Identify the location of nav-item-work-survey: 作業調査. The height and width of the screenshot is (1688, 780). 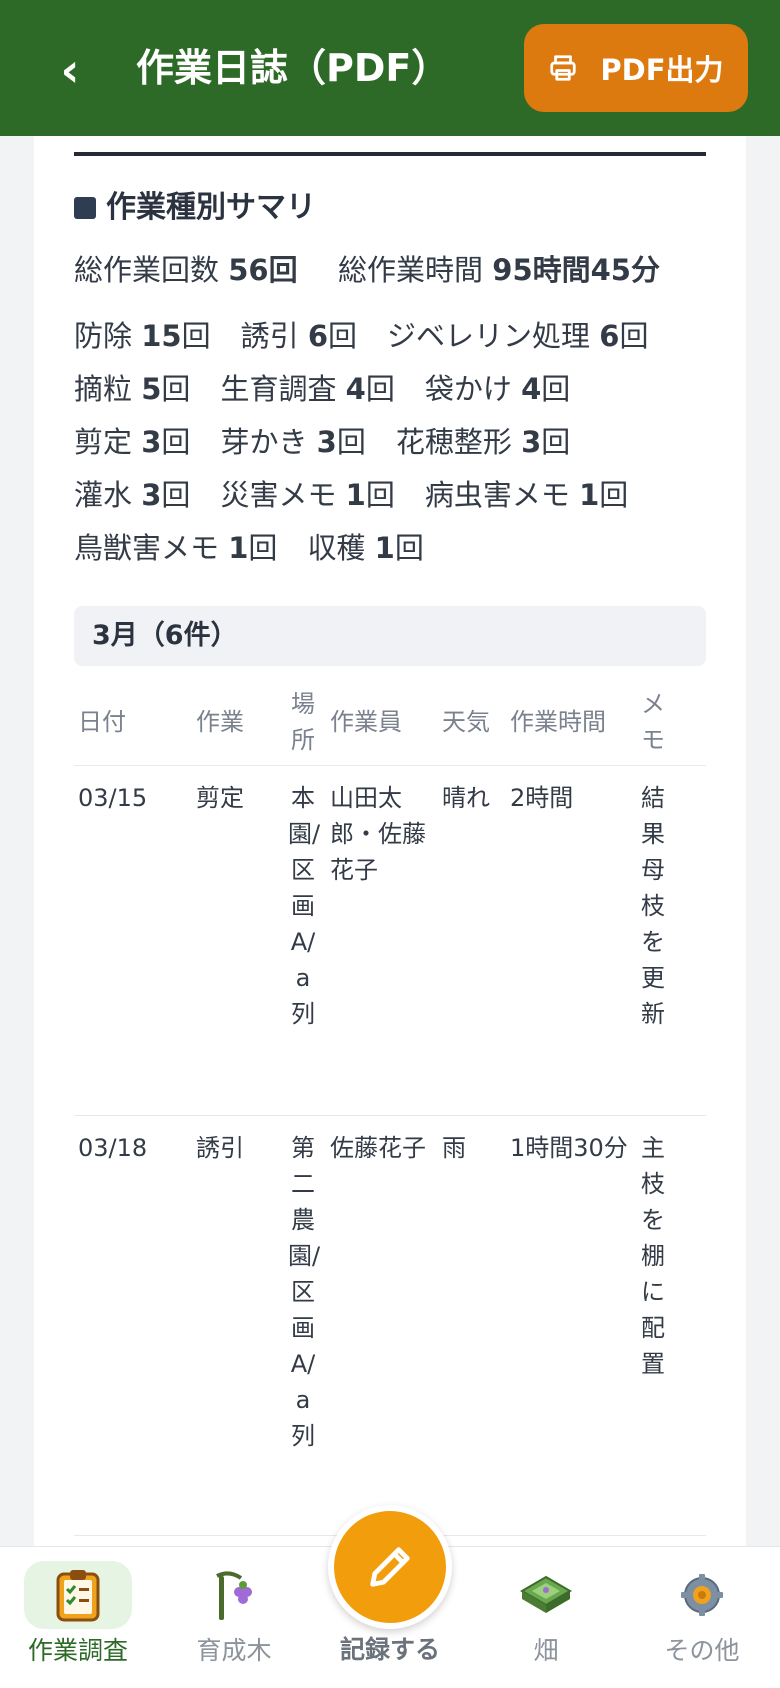
(78, 1617).